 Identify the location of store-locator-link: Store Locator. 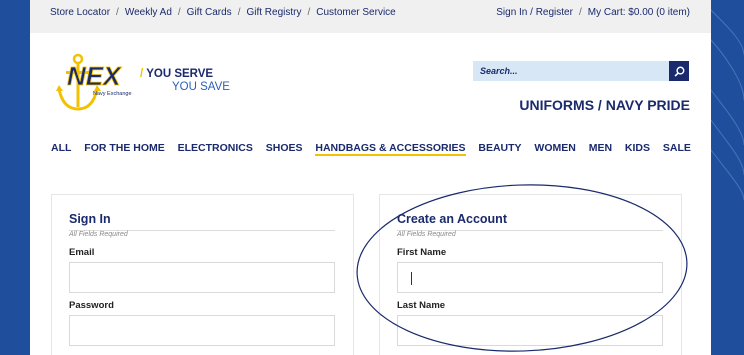
(80, 12).